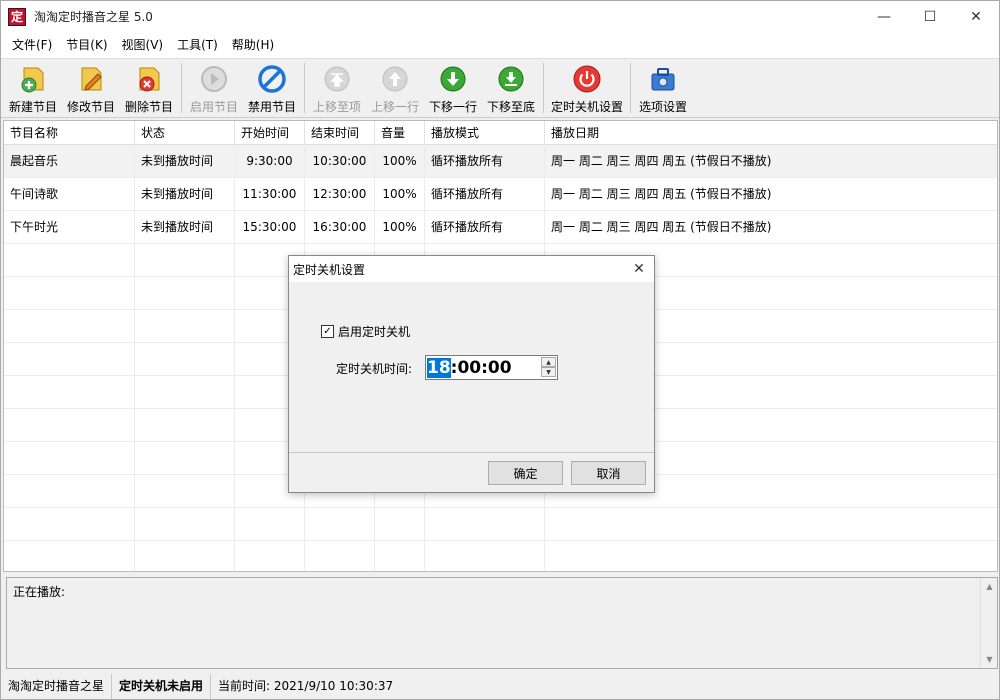 The height and width of the screenshot is (700, 1000). I want to click on column-header-date: 播放日期, so click(771, 133).